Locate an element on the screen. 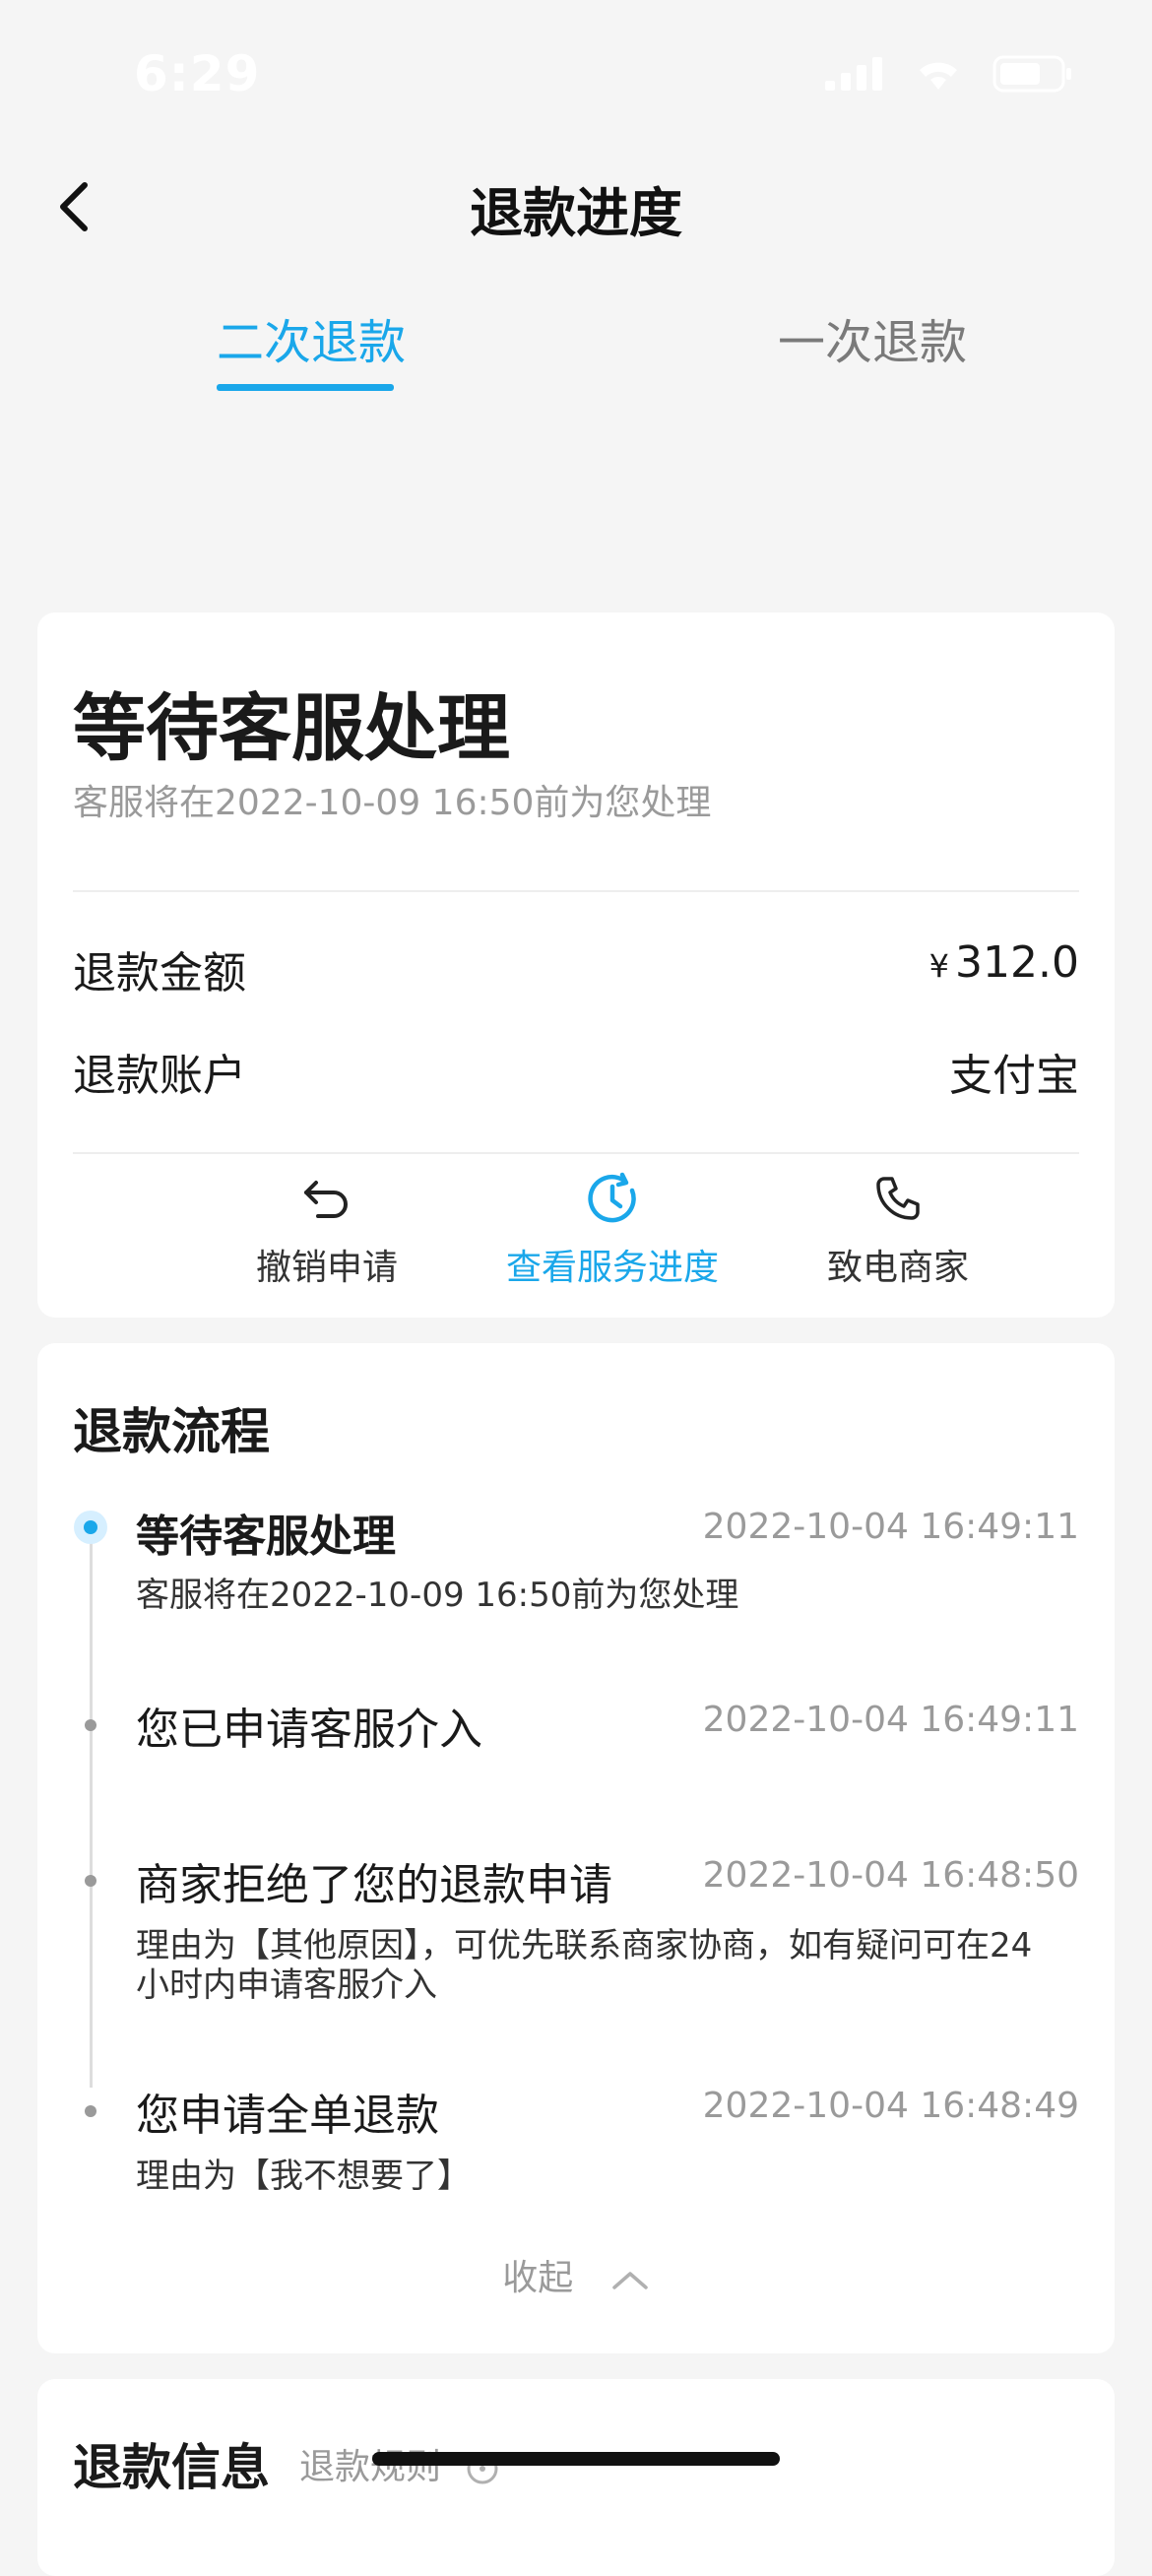 The image size is (1152, 2576). step-desc: 理由为【我不想要了】 is located at coordinates (303, 2176).